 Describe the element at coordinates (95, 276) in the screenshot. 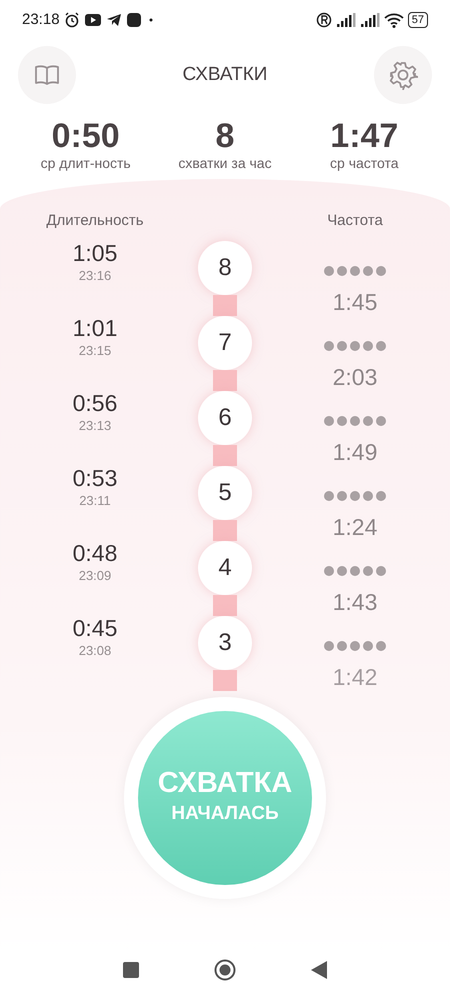

I see `start-time: 23:16` at that location.